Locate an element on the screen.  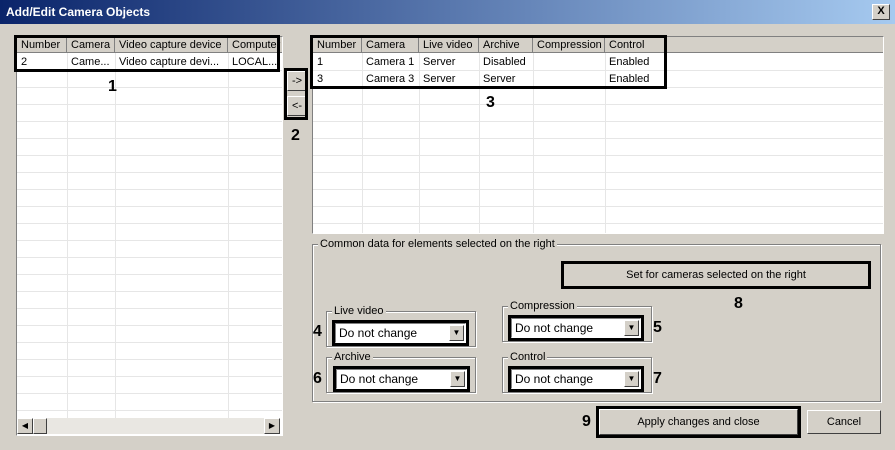
live-video-value: Do not change is located at coordinates (378, 333).